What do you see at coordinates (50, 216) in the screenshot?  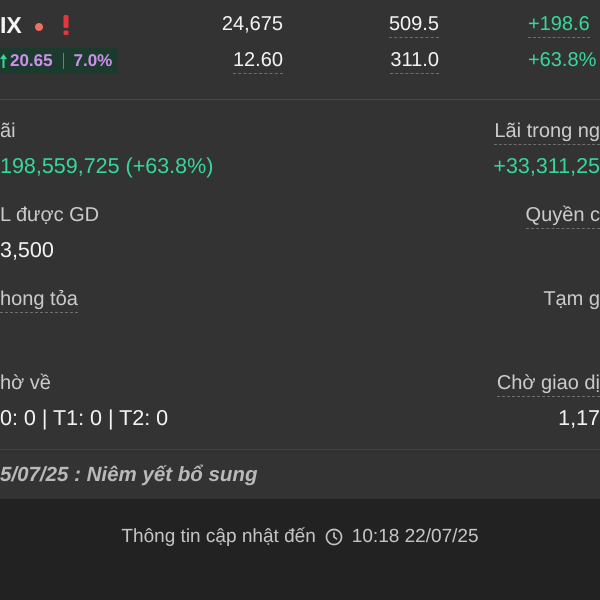 I see `field-label: L được GD` at bounding box center [50, 216].